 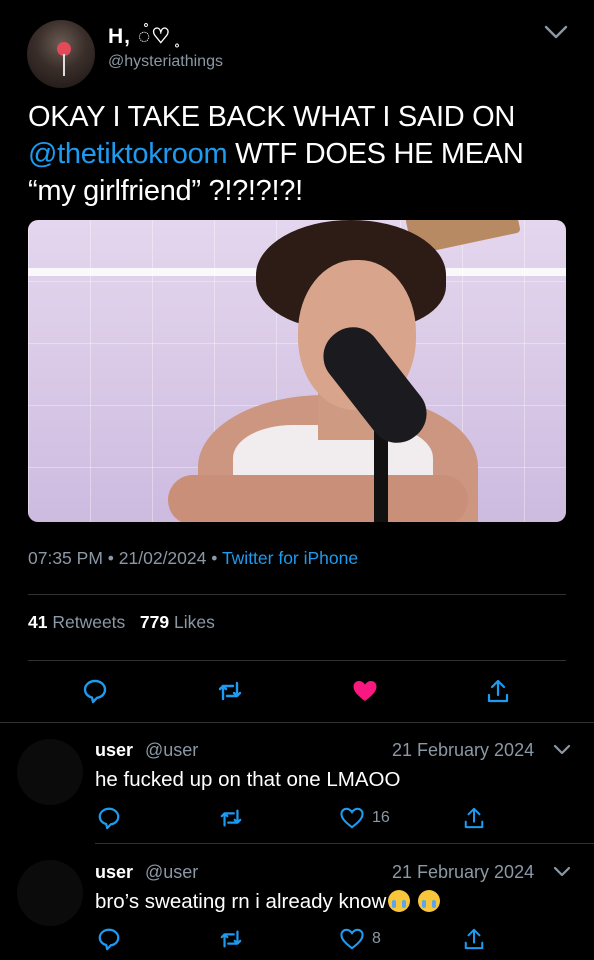 I want to click on reply-like-count: 8, so click(x=376, y=938).